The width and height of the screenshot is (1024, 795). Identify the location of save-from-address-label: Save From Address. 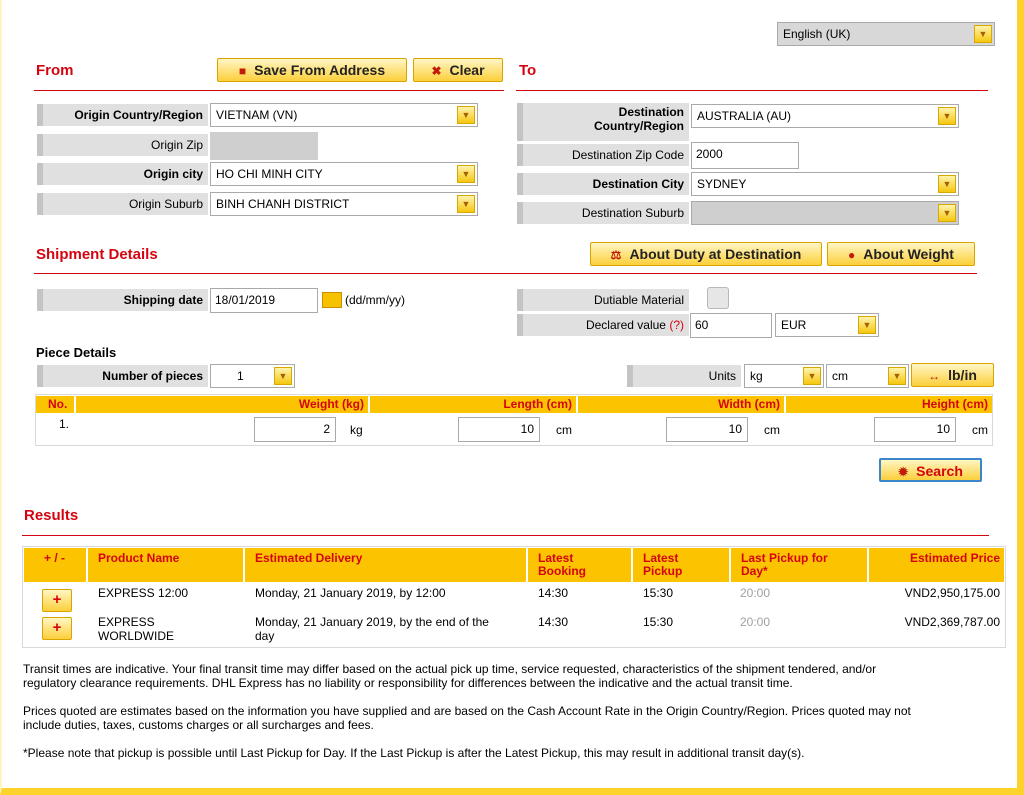
(320, 70).